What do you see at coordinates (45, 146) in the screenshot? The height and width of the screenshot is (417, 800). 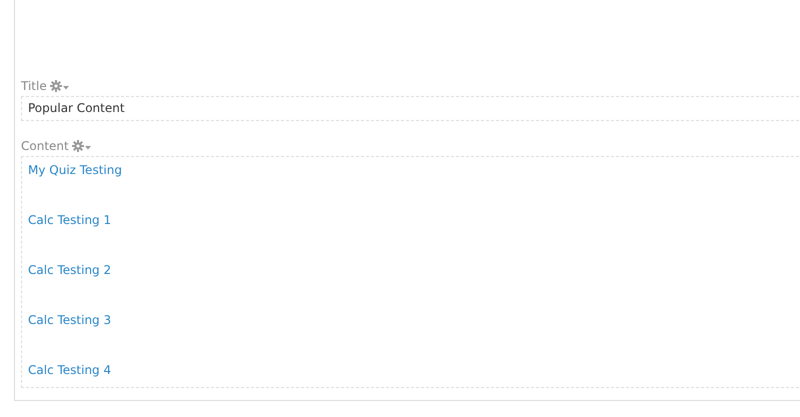 I see `field-label: Content` at bounding box center [45, 146].